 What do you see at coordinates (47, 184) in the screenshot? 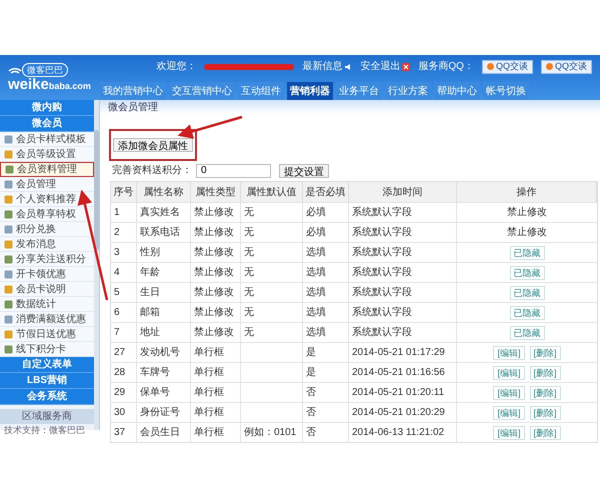
I see `sidebar-item: 会员管理` at bounding box center [47, 184].